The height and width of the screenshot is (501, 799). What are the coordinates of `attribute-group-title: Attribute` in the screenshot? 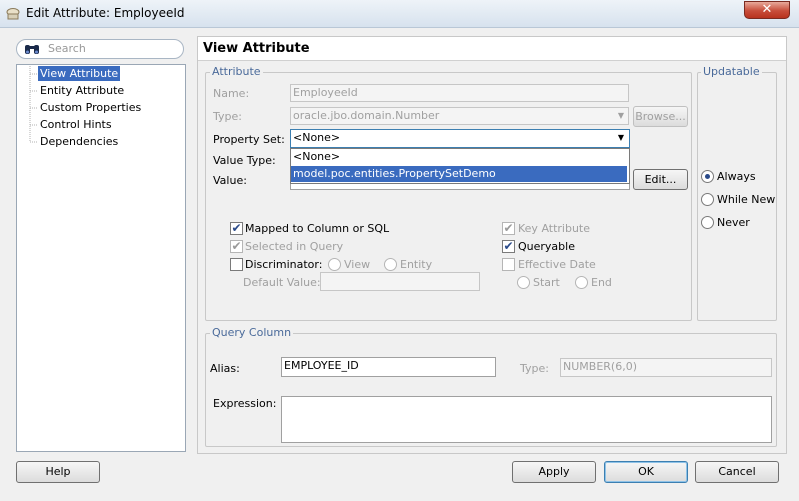 It's located at (236, 71).